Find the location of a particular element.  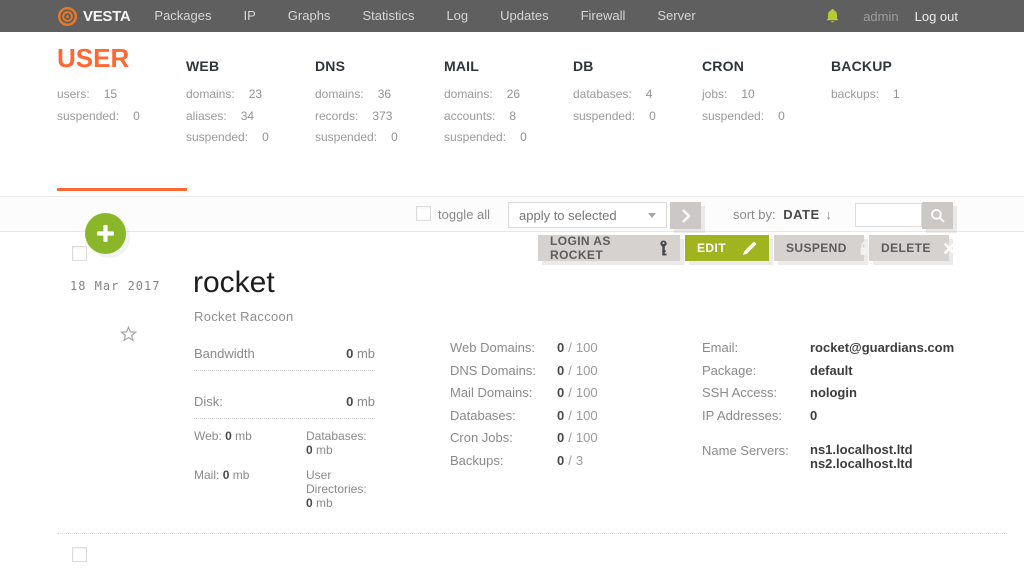

tab-backup: BACKUP is located at coordinates (895, 53).